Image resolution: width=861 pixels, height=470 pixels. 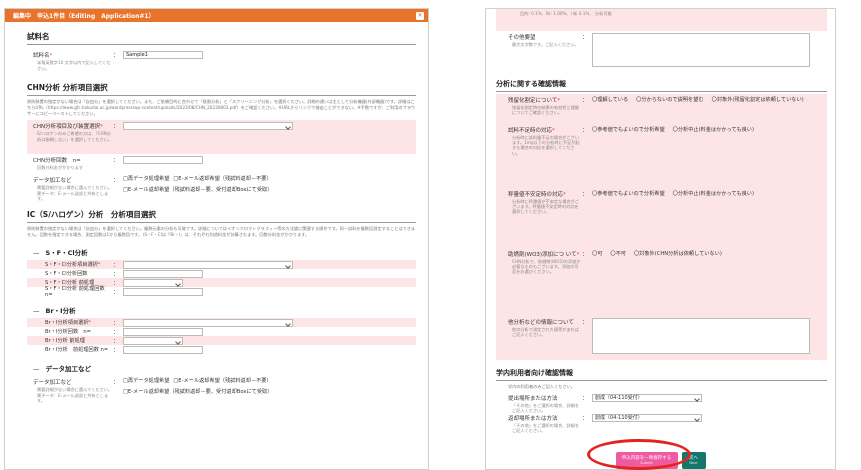 What do you see at coordinates (197, 392) in the screenshot?
I see `ic-email-return-checkbox: □E-メール返却希望（残試料返却－要、受付返却Boxにて受取）` at bounding box center [197, 392].